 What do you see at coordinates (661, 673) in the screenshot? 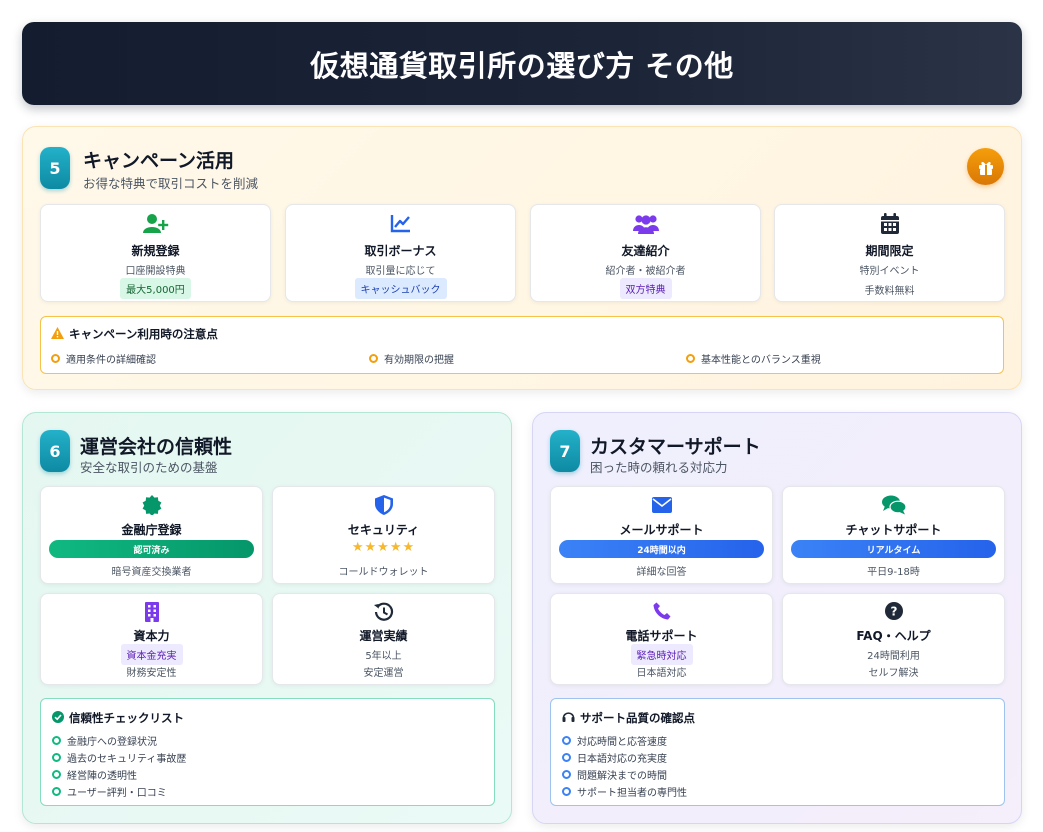
I see `card-subtitle: 日本語対応` at bounding box center [661, 673].